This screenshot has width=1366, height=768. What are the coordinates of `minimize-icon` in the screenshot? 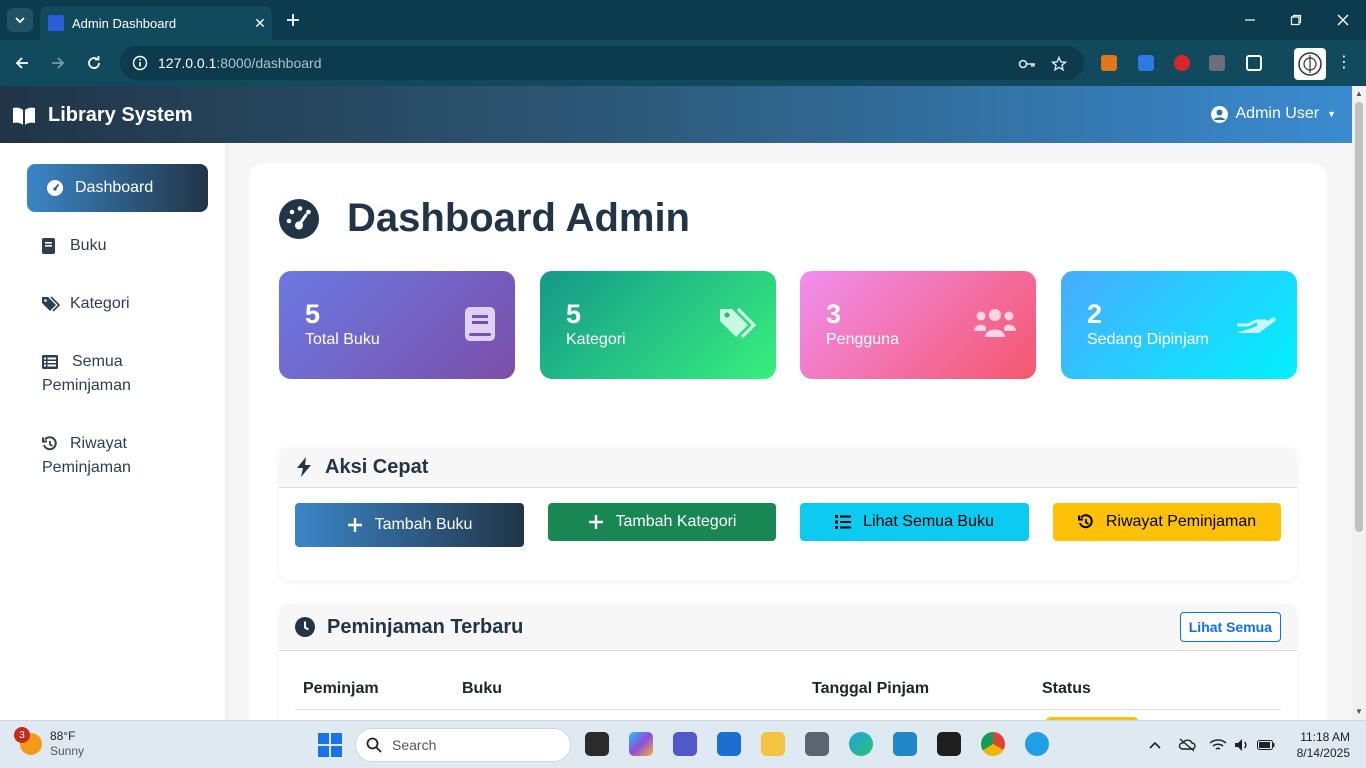 It's located at (1250, 20).